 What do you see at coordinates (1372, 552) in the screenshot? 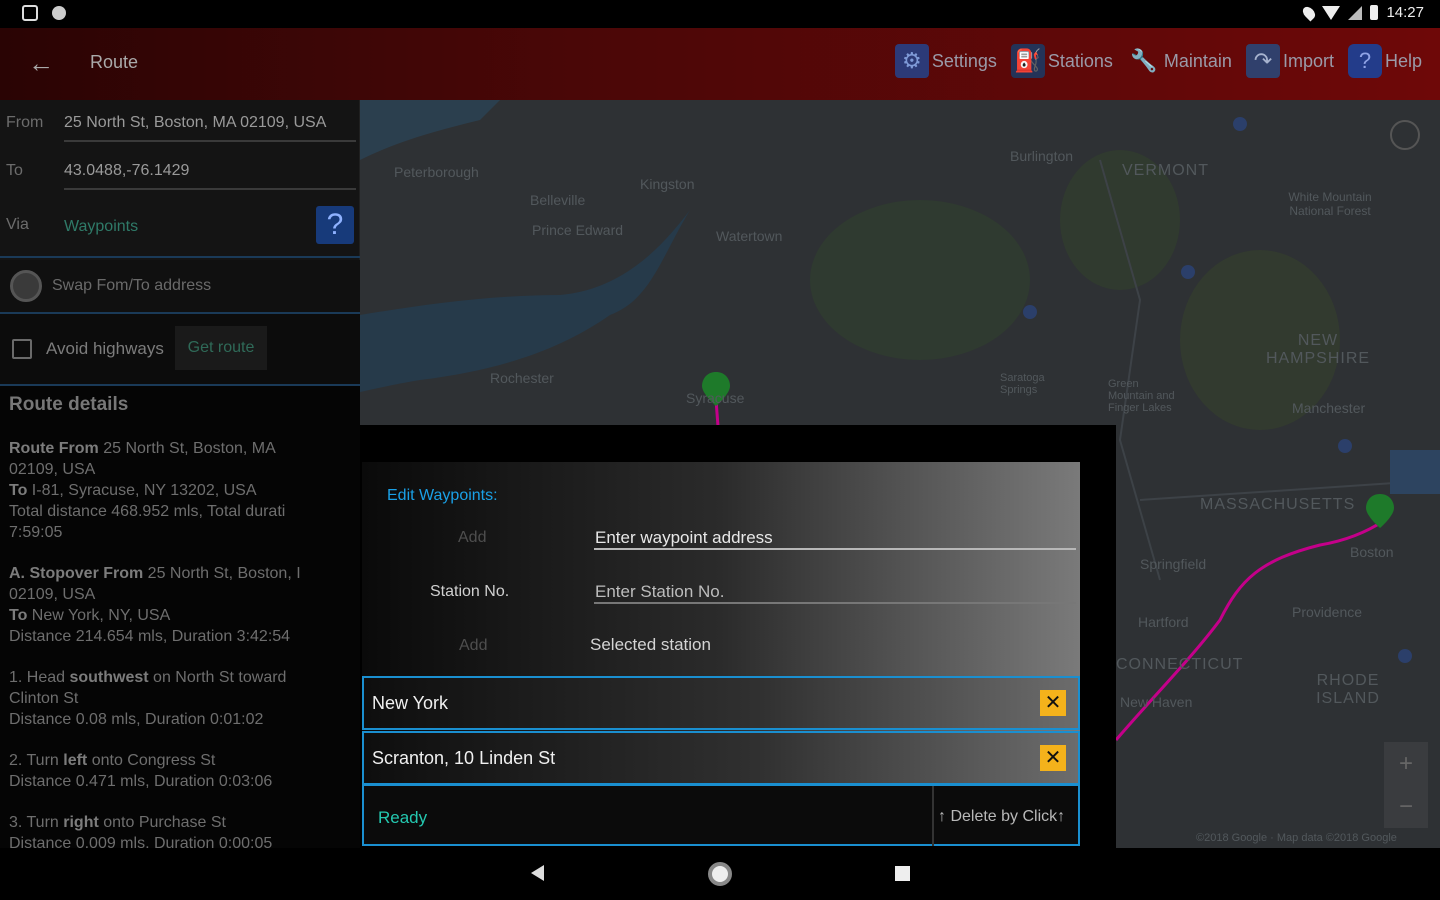
I see `map-label: Boston` at bounding box center [1372, 552].